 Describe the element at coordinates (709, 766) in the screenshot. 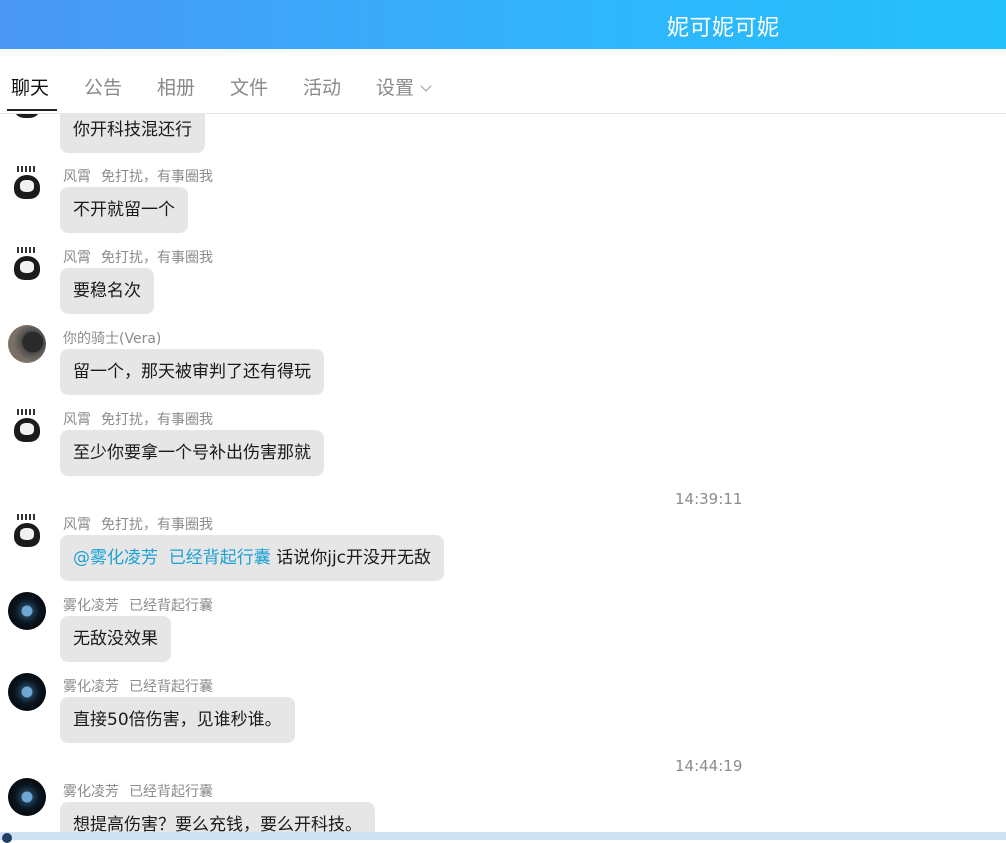

I see `message-timestamp: 14:44:19` at that location.